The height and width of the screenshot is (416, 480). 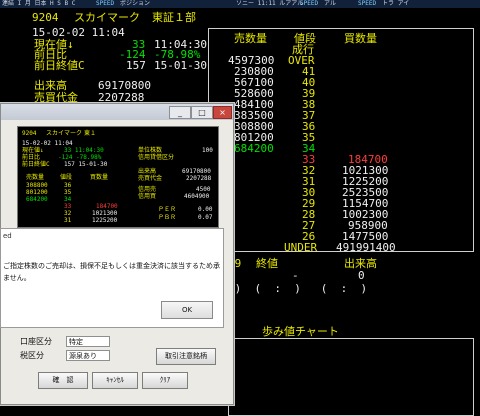 I want to click on sell-qty-header: 売数量, so click(x=250, y=38).